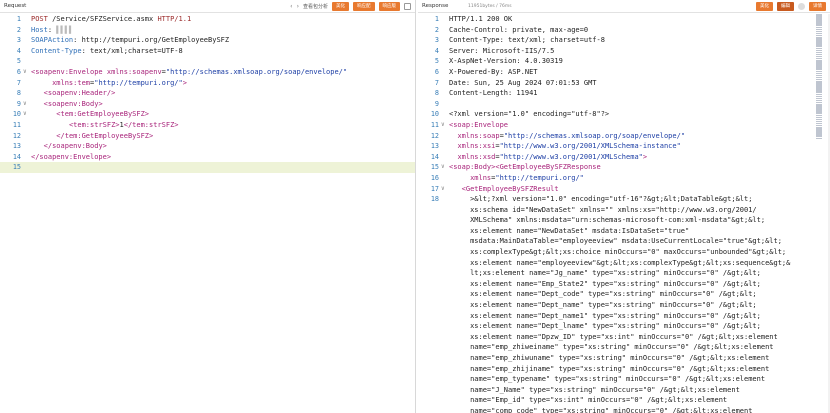 The width and height of the screenshot is (830, 413). I want to click on request-title: Request, so click(15, 6).